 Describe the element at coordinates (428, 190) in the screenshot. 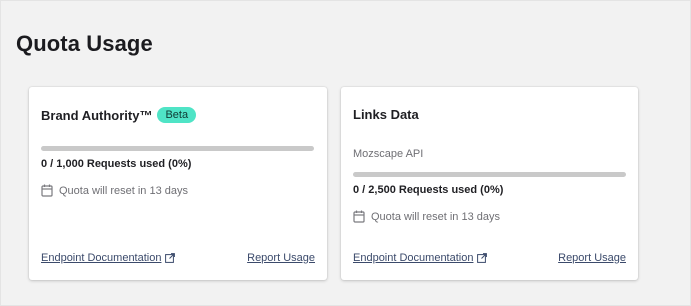

I see `requests-used-text: 0 / 2,500 Requests used (0%)` at that location.